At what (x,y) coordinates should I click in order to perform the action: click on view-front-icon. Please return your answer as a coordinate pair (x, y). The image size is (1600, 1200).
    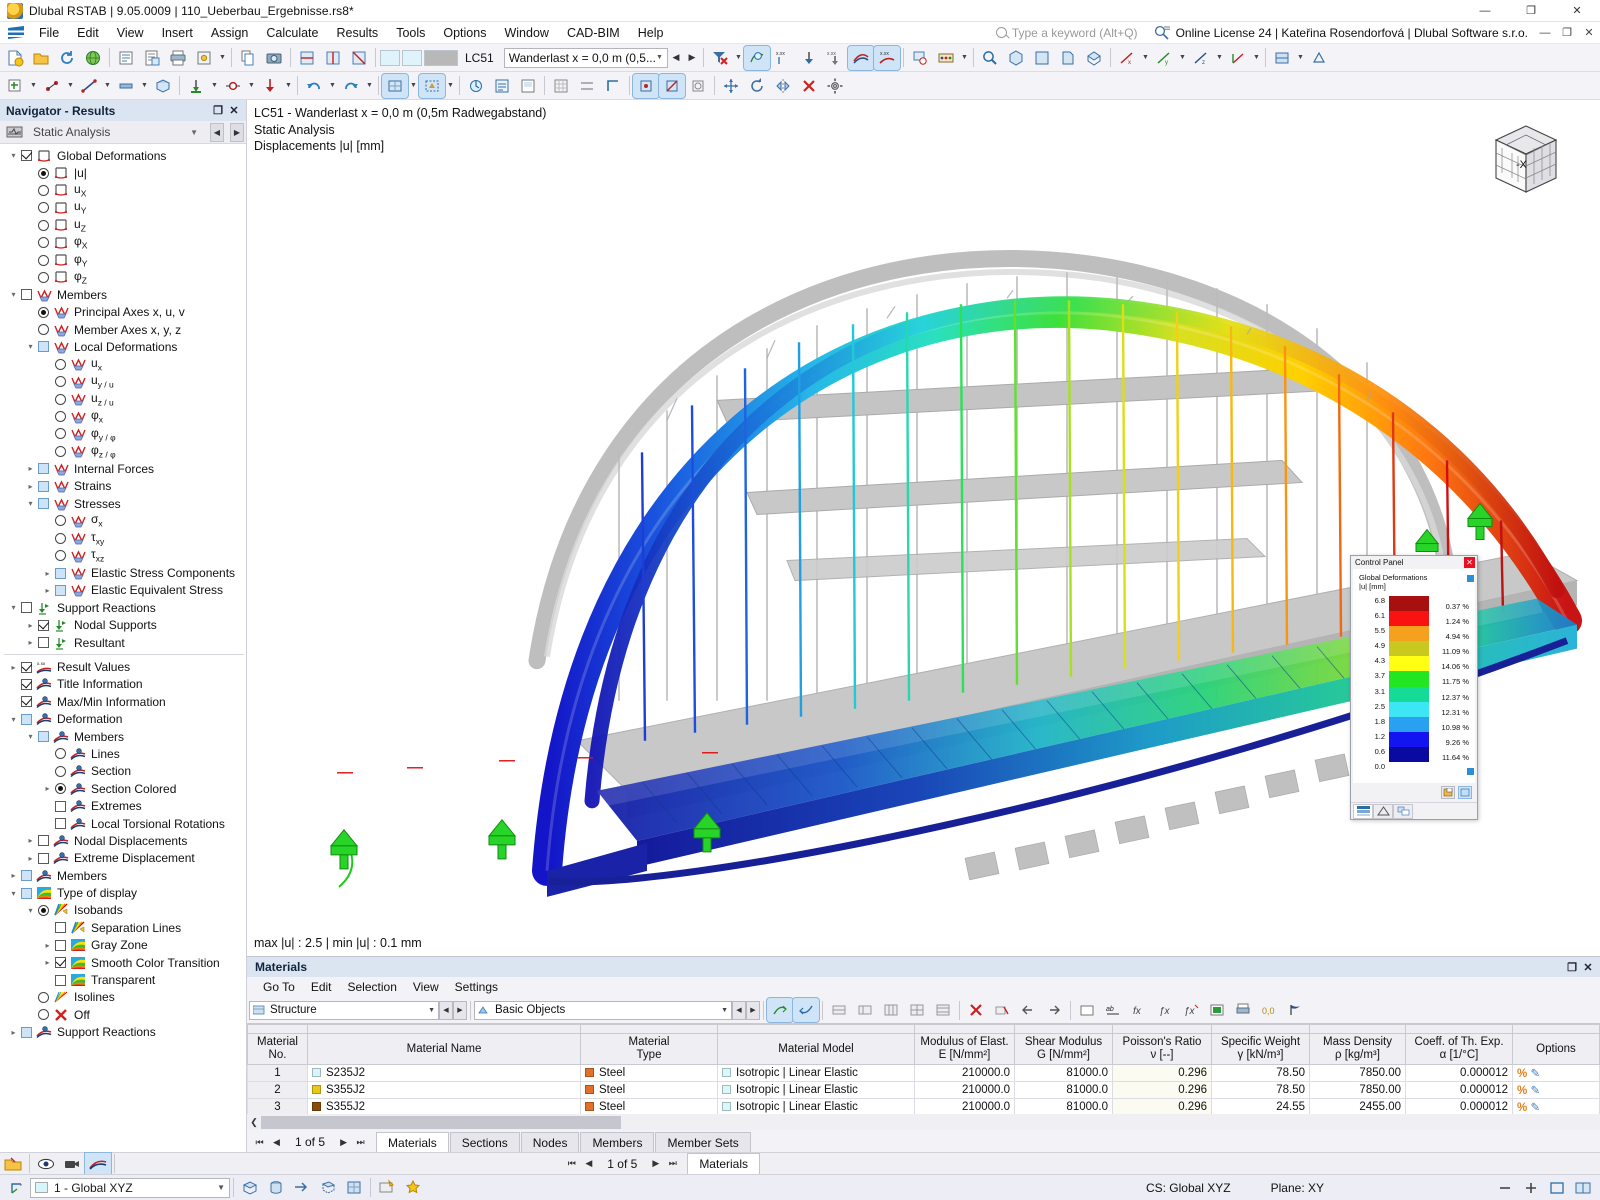
    Looking at the image, I should click on (1042, 58).